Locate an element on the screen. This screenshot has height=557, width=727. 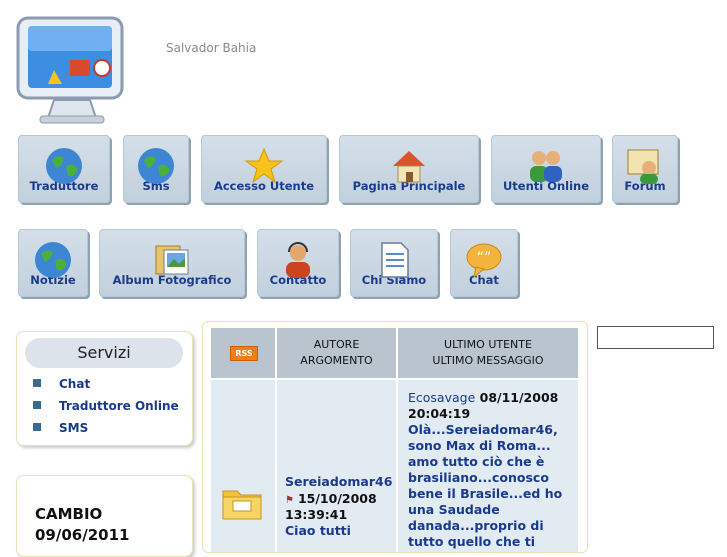
house-icon is located at coordinates (409, 167).